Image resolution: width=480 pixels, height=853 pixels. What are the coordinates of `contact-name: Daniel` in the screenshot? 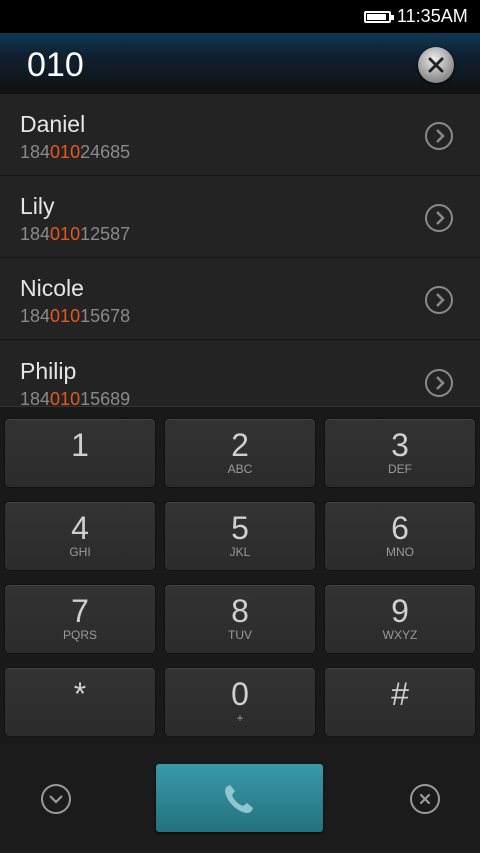 It's located at (53, 124).